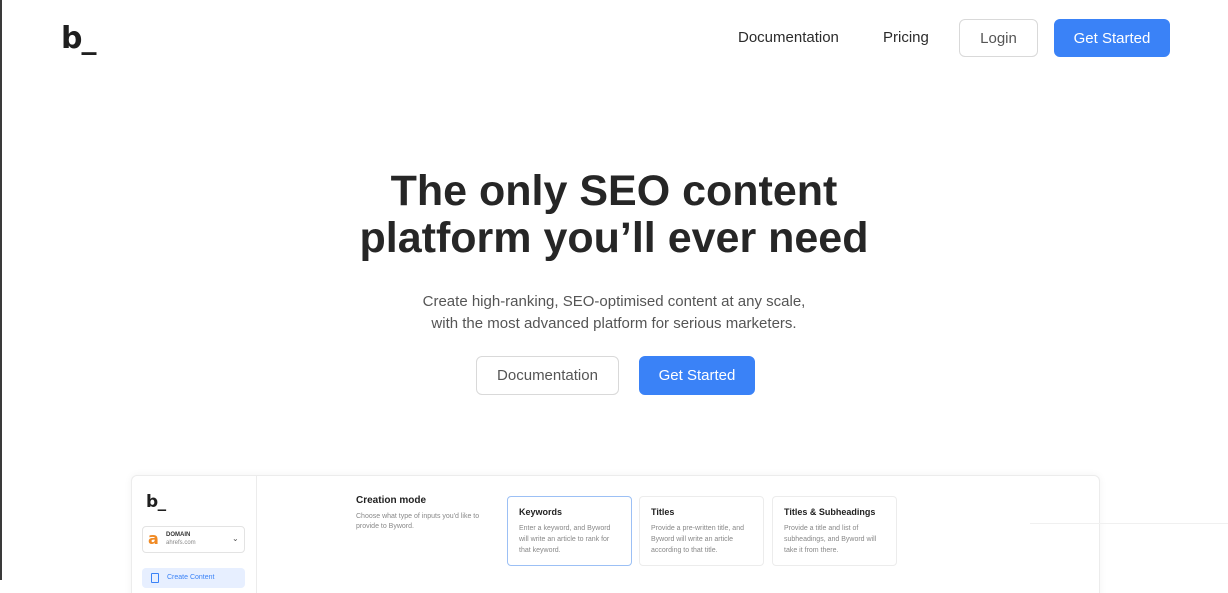 The height and width of the screenshot is (593, 1228). Describe the element at coordinates (788, 38) in the screenshot. I see `nav-documentation-link: Documentation` at that location.